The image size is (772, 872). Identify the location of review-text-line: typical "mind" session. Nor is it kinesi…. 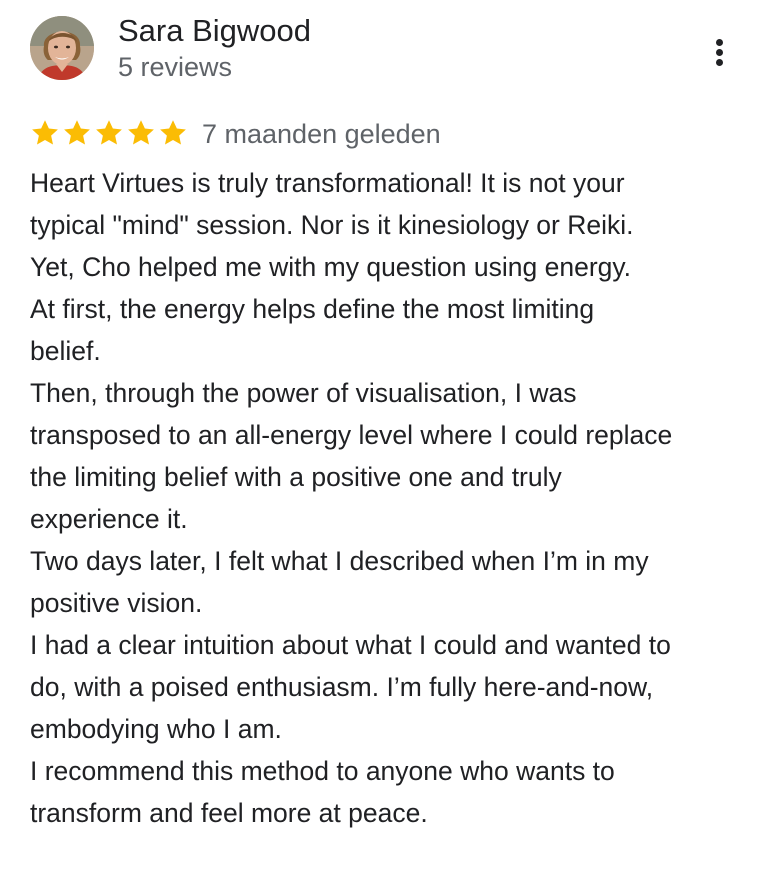
(332, 225).